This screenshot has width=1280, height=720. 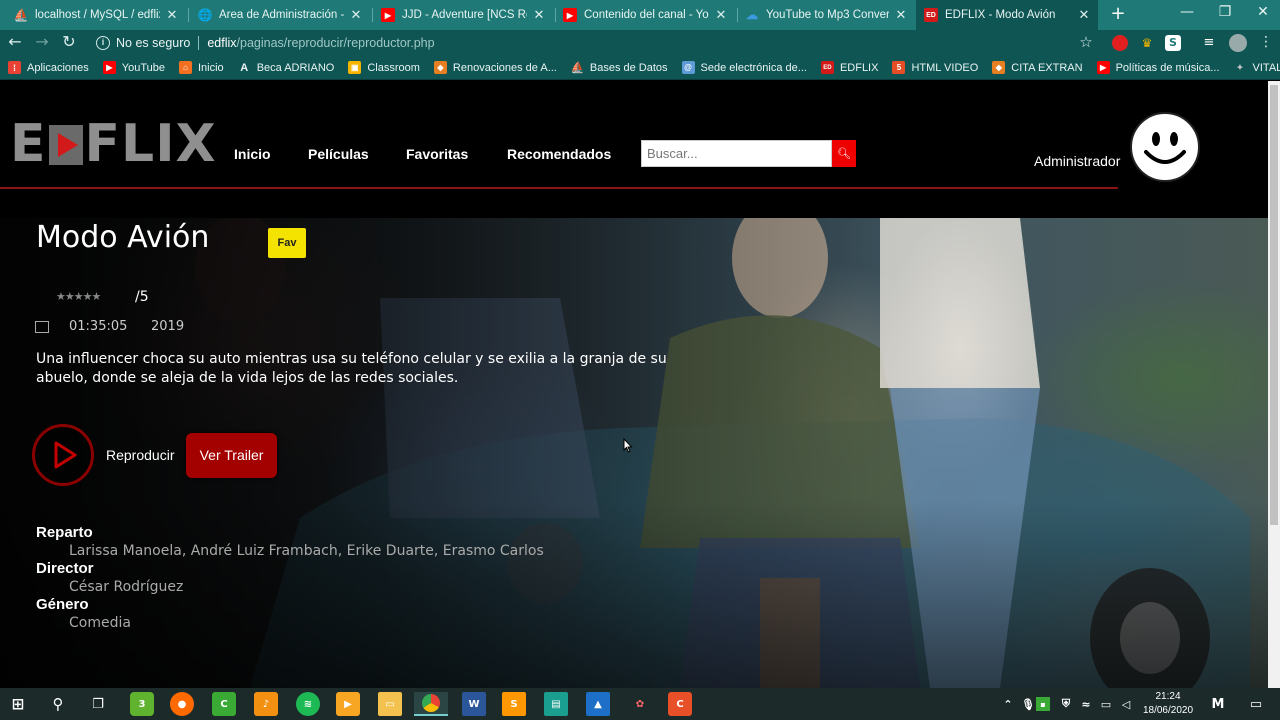 What do you see at coordinates (140, 455) in the screenshot?
I see `play-label: Reproducir` at bounding box center [140, 455].